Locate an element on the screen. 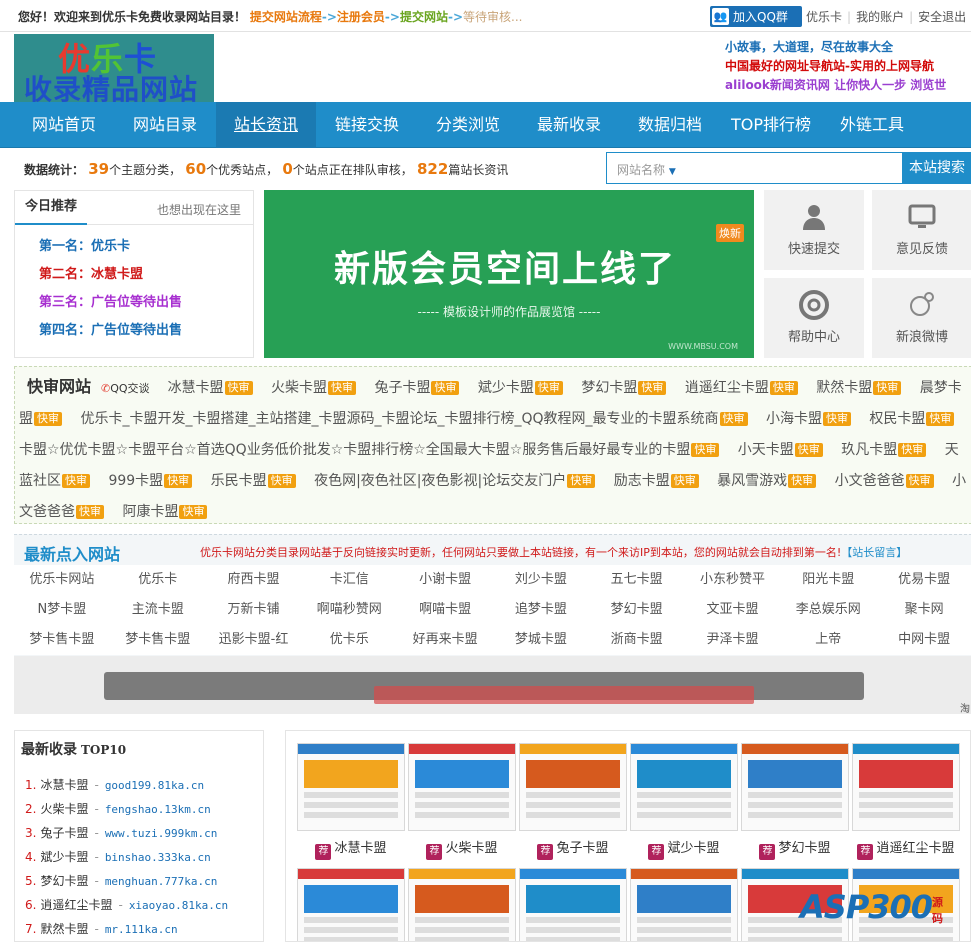  incoming-site-link: 上帝 is located at coordinates (828, 640).